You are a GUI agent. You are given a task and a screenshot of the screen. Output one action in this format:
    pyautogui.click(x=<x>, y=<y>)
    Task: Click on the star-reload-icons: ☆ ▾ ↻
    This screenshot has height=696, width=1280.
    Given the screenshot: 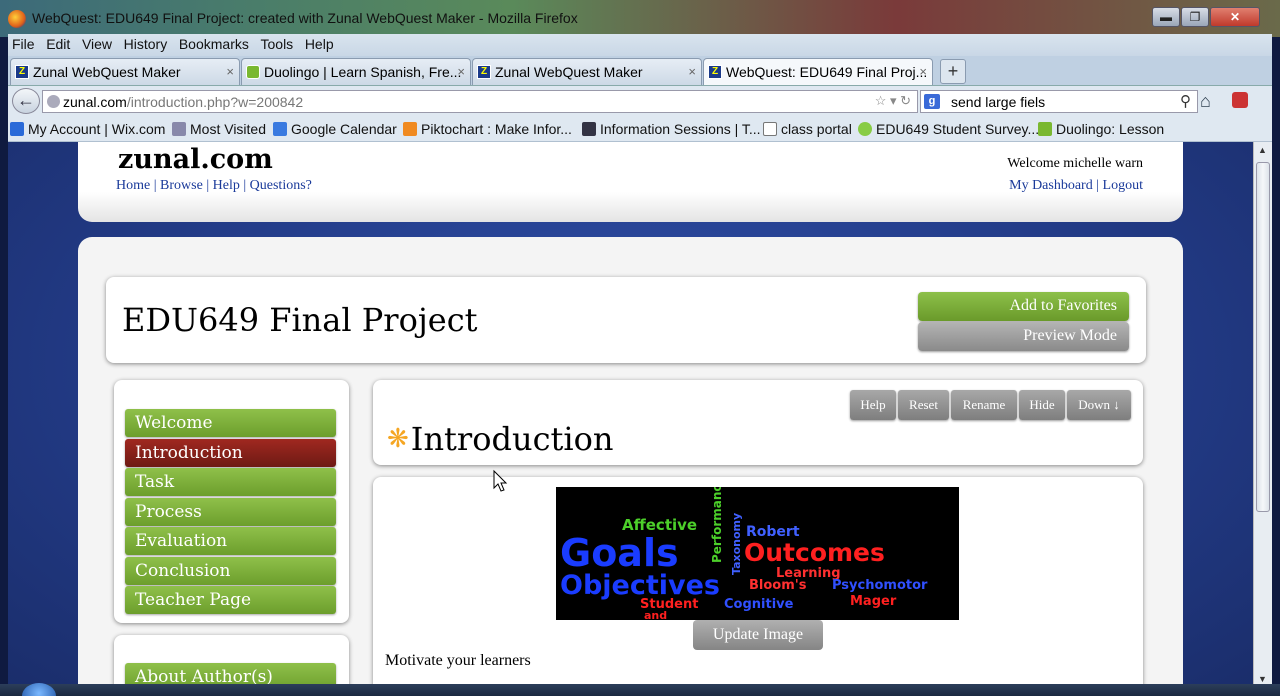 What is the action you would take?
    pyautogui.click(x=893, y=101)
    